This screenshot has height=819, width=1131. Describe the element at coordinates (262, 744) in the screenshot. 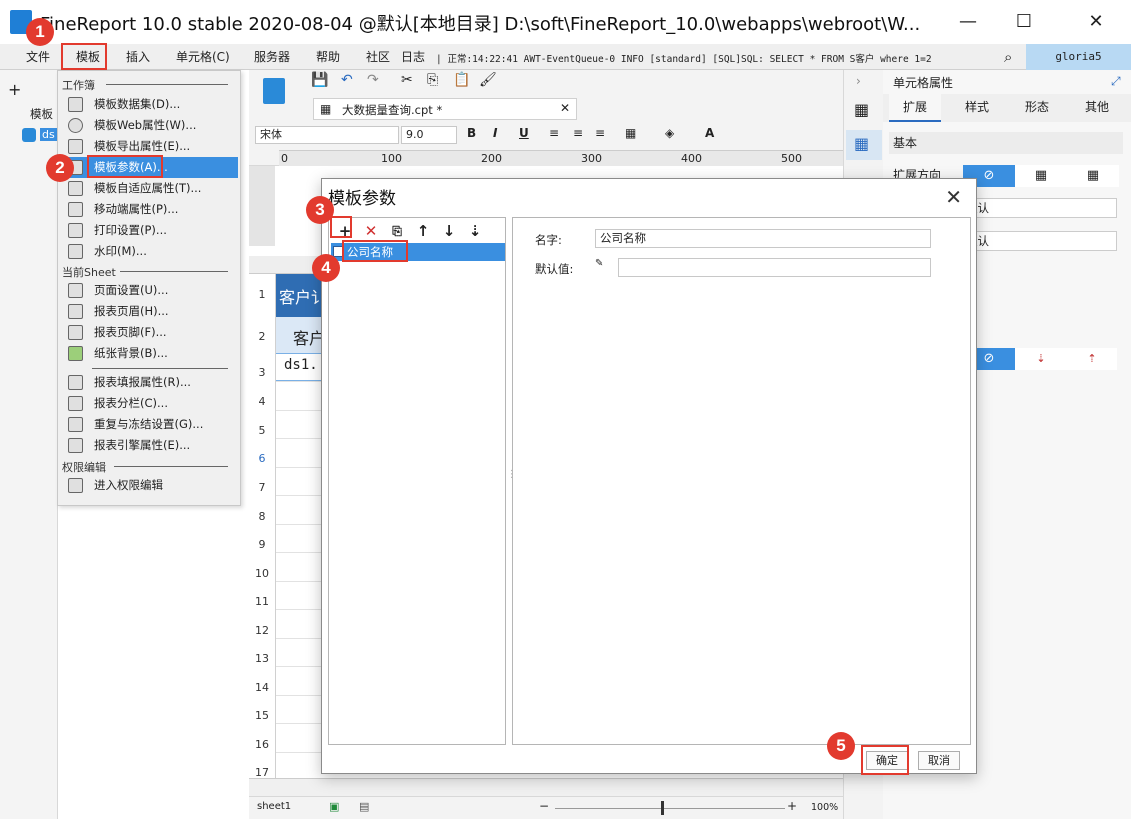

I see `row-number: 16` at that location.